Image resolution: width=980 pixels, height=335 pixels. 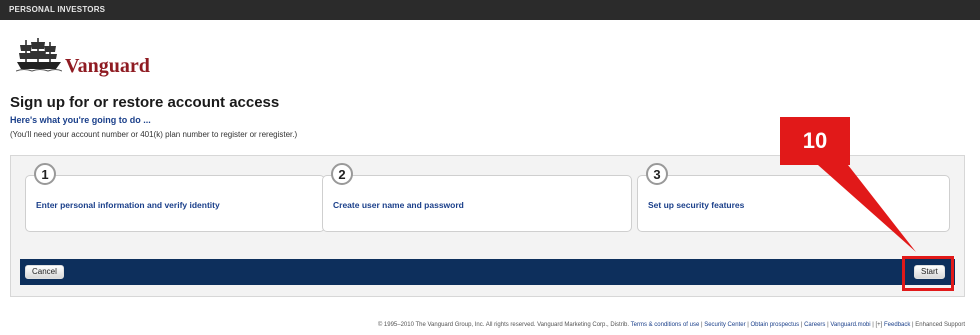 What do you see at coordinates (850, 325) in the screenshot?
I see `footer-link-mobi: Vanguard.mobi` at bounding box center [850, 325].